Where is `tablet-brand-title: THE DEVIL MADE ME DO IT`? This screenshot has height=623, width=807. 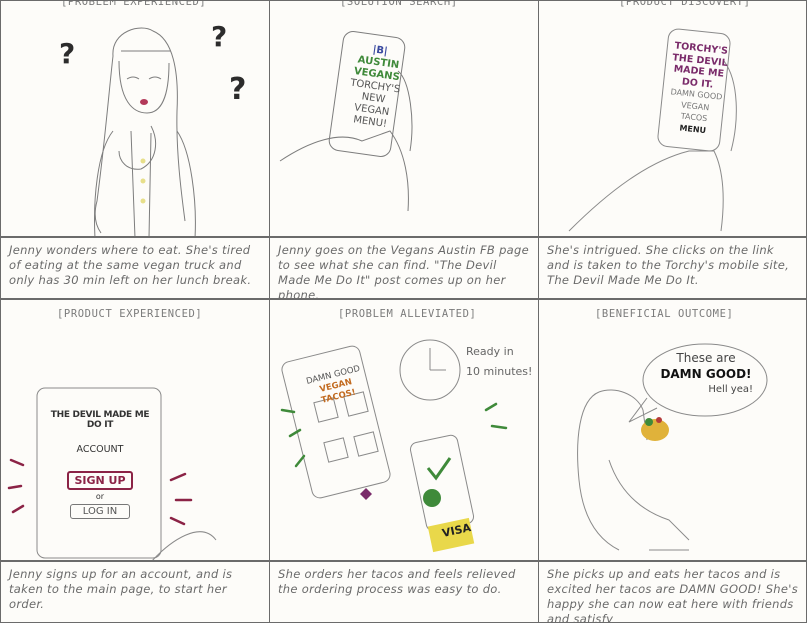
tablet-brand-title: THE DEVIL MADE ME DO IT is located at coordinates (100, 420).